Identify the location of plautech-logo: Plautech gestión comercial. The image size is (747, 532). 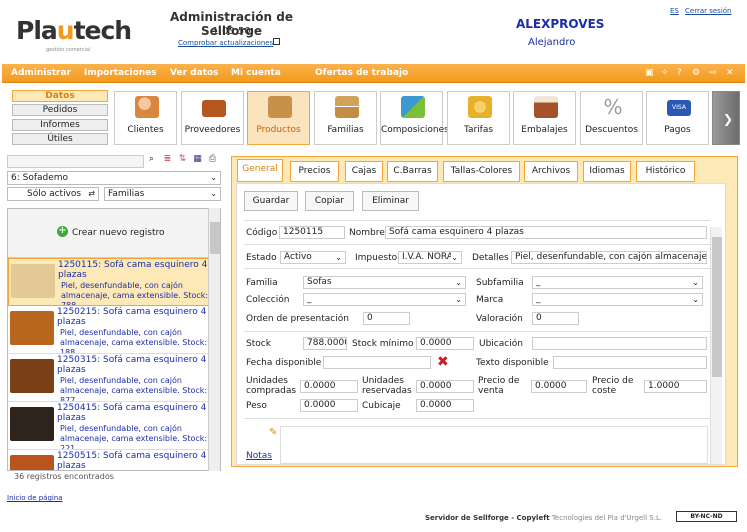
(74, 34).